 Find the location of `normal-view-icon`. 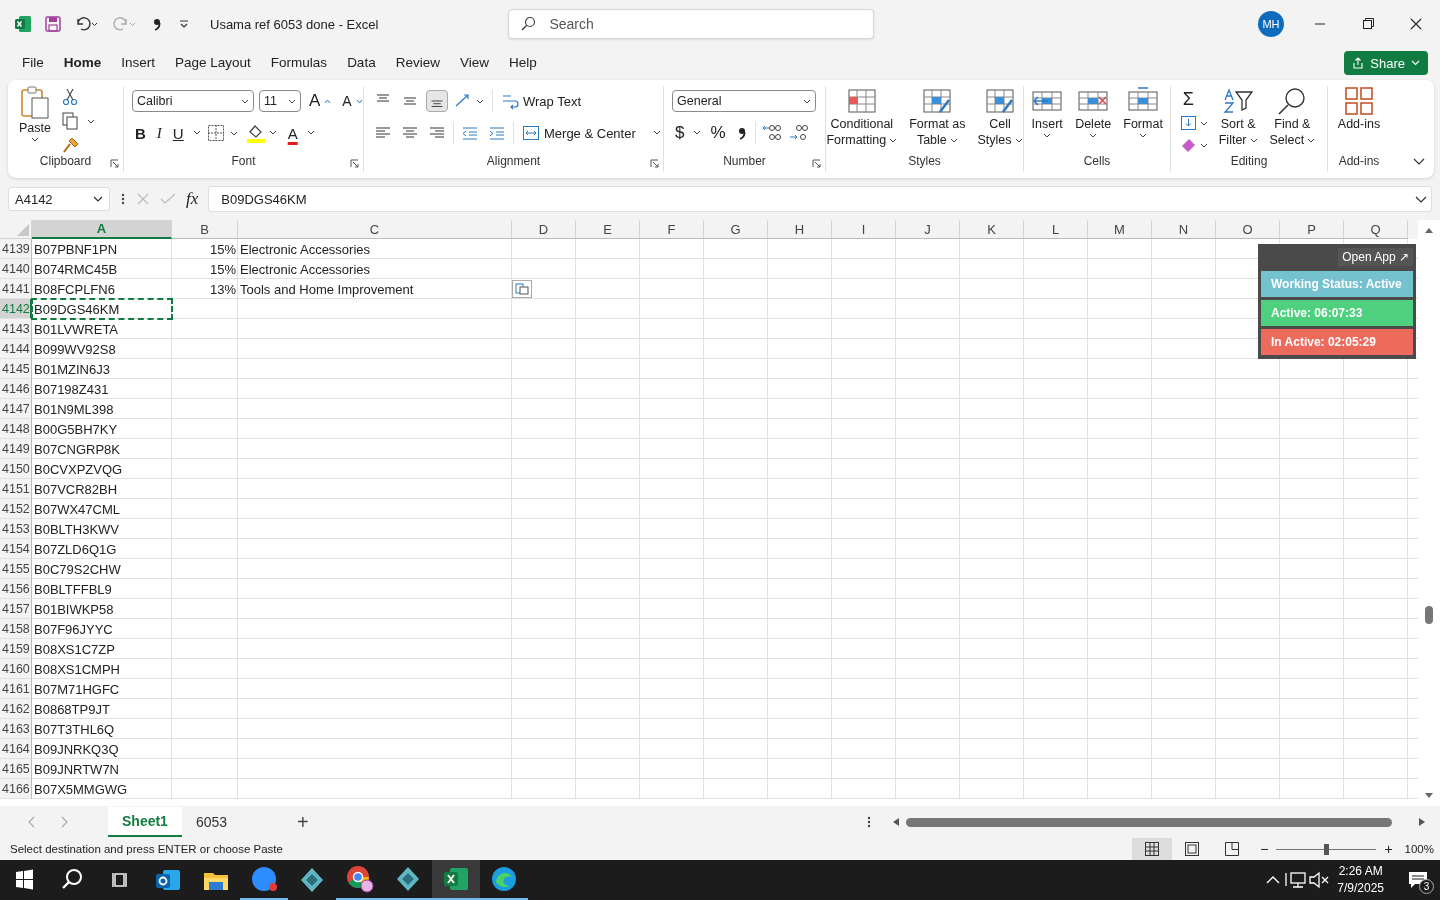

normal-view-icon is located at coordinates (1152, 849).